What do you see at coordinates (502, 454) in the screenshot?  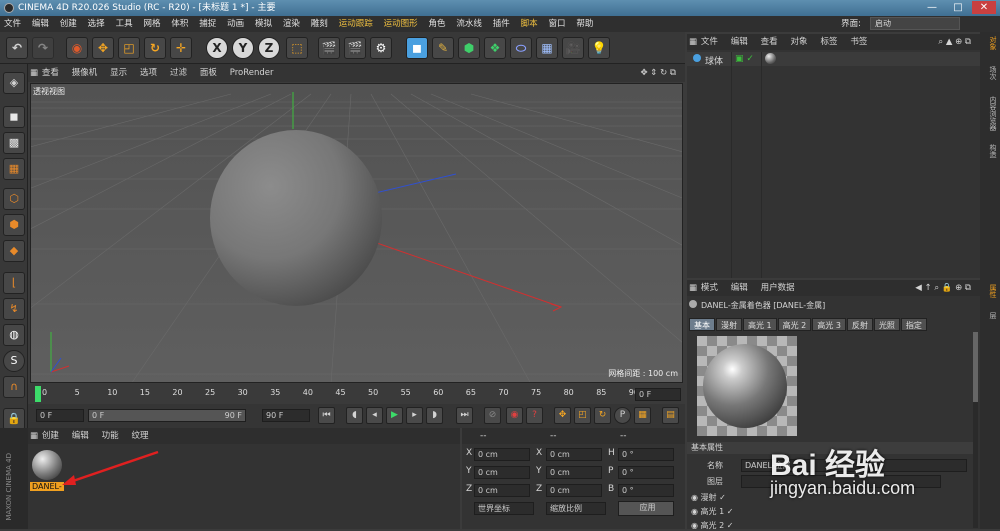 I see `pos-x-field: 0 cm` at bounding box center [502, 454].